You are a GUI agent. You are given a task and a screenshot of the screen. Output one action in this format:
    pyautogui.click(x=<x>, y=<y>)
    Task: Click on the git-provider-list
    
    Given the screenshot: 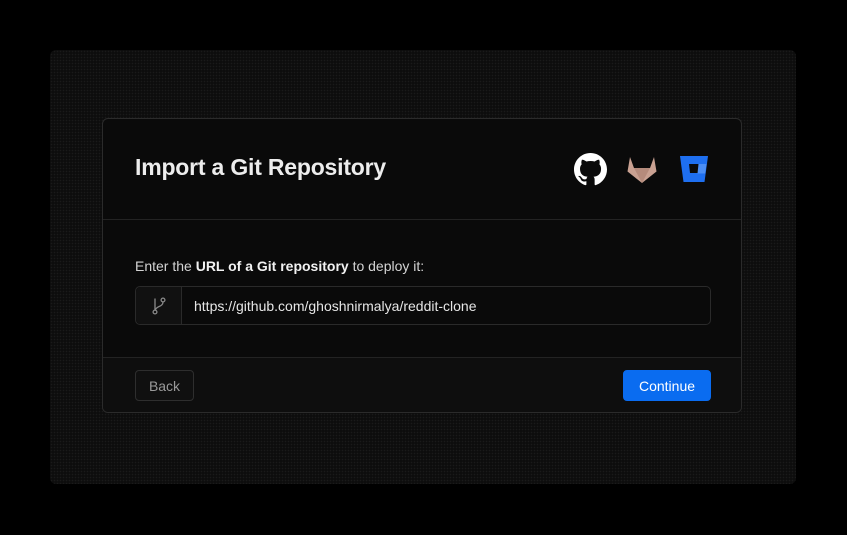 What is the action you would take?
    pyautogui.click(x=633, y=169)
    